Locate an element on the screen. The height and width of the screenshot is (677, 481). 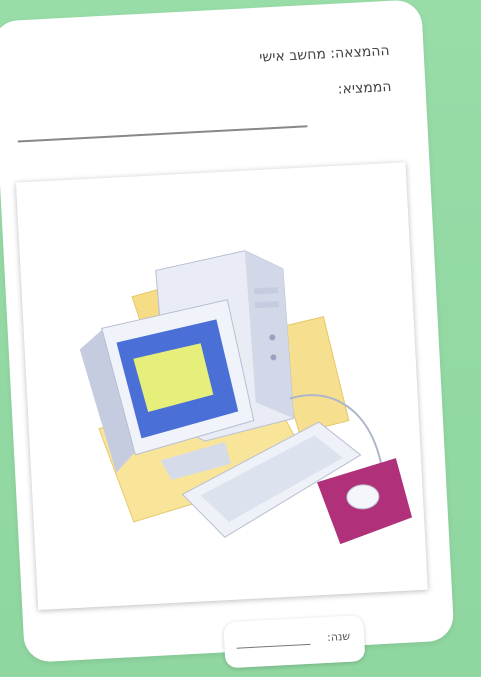
year-label: שנה: is located at coordinates (338, 636).